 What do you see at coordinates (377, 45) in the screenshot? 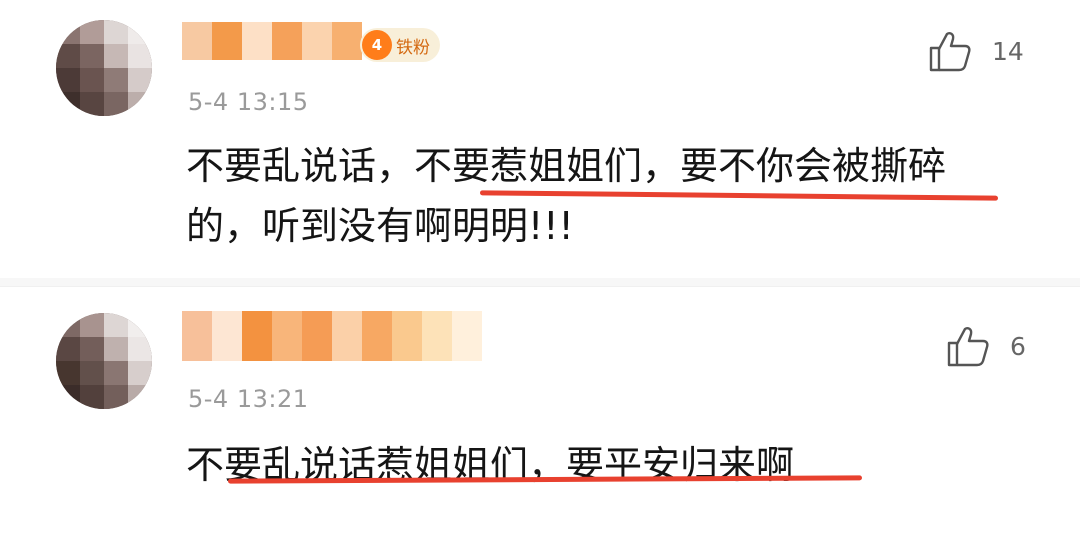
I see `heart-badge-icon: 4` at bounding box center [377, 45].